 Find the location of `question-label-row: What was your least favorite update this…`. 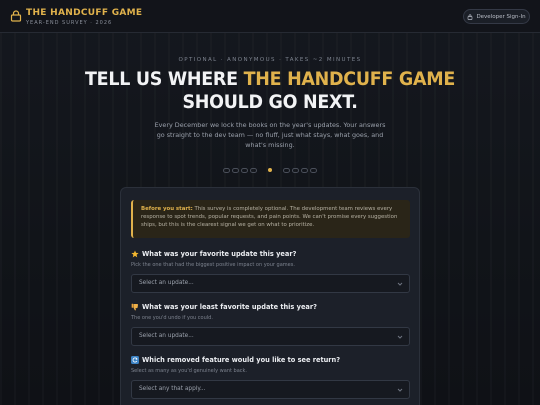

question-label-row: What was your least favorite update this… is located at coordinates (270, 307).